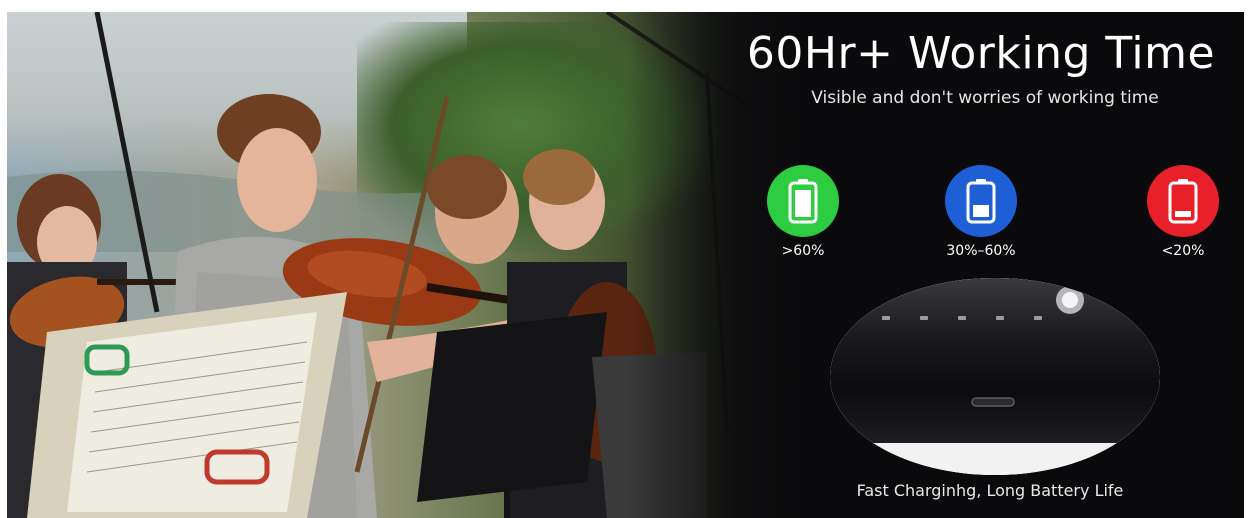 The image size is (1251, 518). I want to click on device-closeup, so click(995, 376).